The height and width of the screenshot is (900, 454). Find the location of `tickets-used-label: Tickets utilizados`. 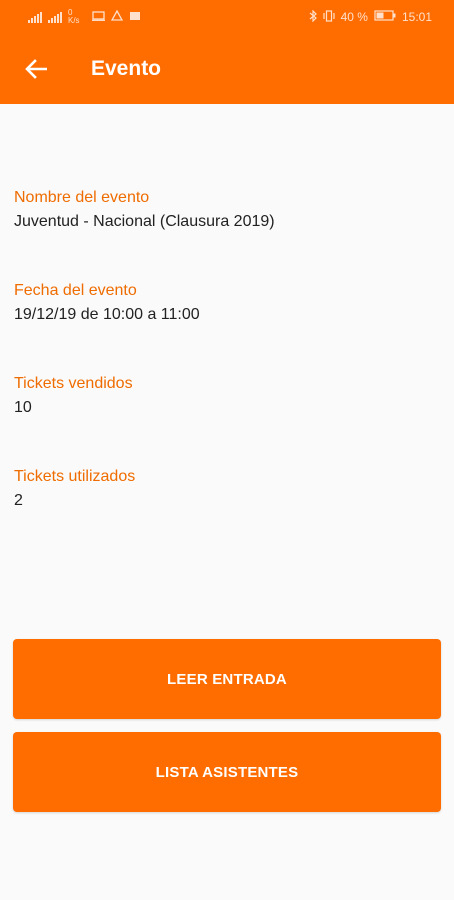

tickets-used-label: Tickets utilizados is located at coordinates (75, 476).